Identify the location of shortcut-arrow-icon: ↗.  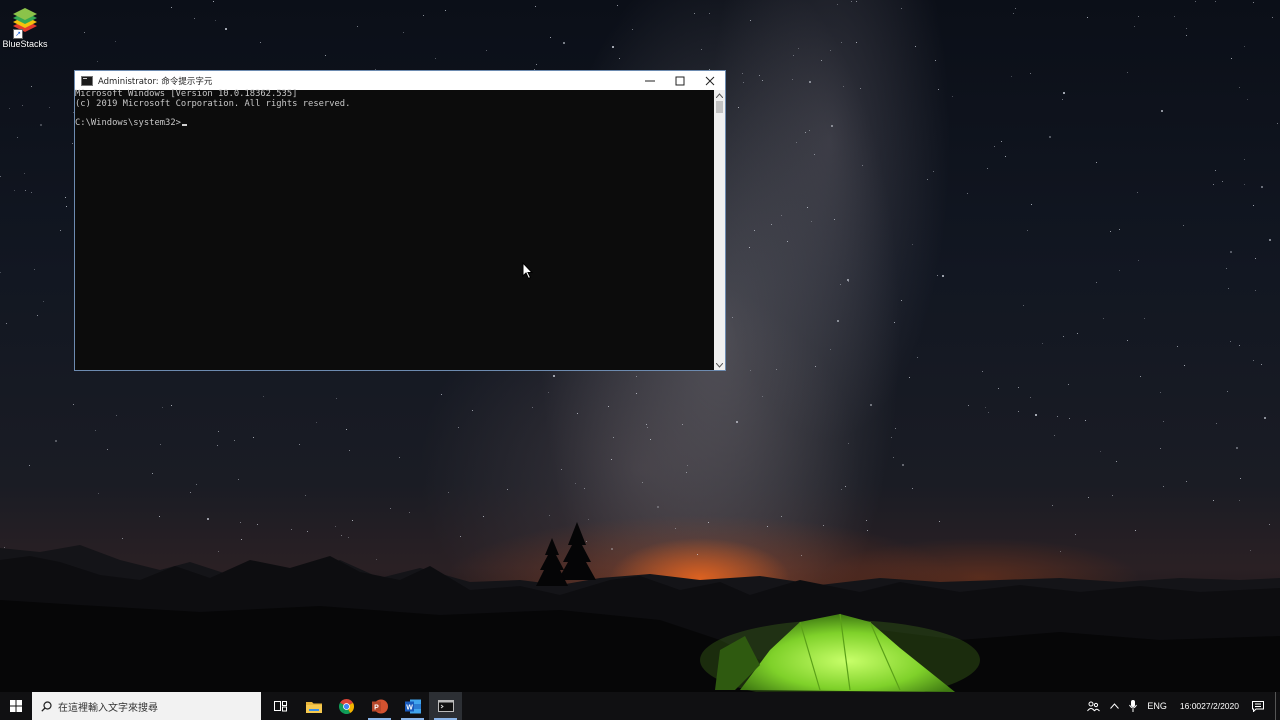
(18, 34).